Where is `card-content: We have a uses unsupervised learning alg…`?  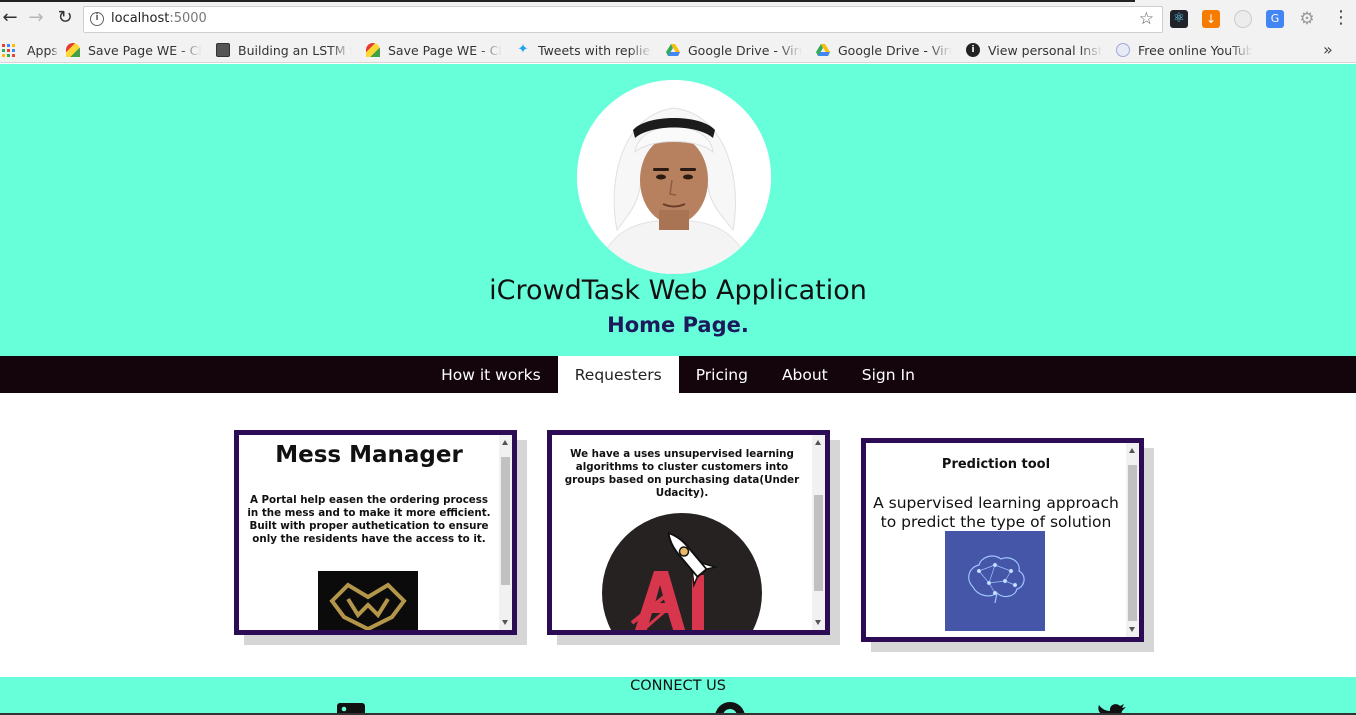
card-content: We have a uses unsupervised learning alg… is located at coordinates (682, 467).